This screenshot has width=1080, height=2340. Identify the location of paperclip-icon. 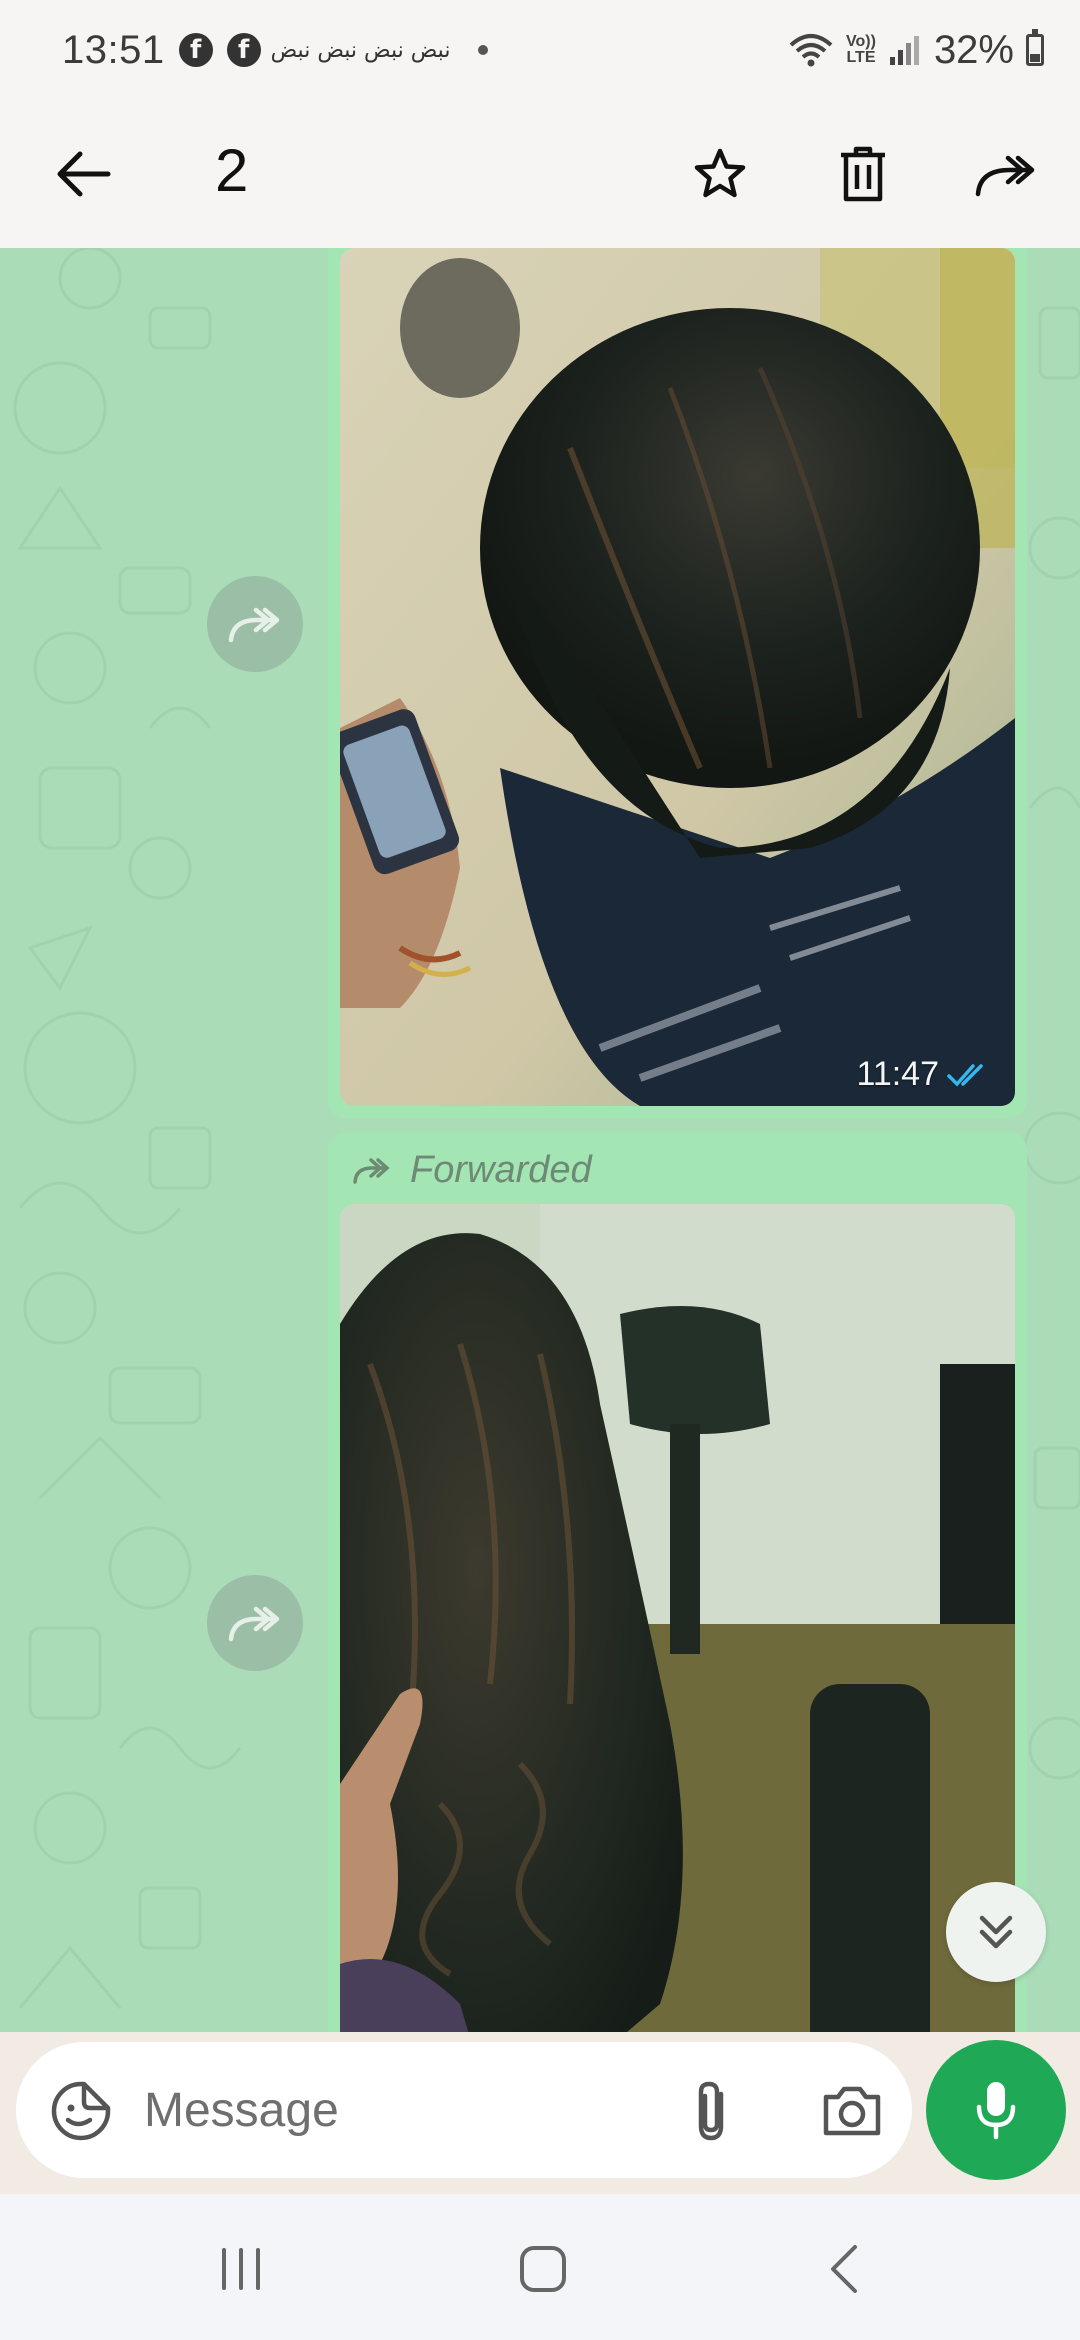
(711, 2111).